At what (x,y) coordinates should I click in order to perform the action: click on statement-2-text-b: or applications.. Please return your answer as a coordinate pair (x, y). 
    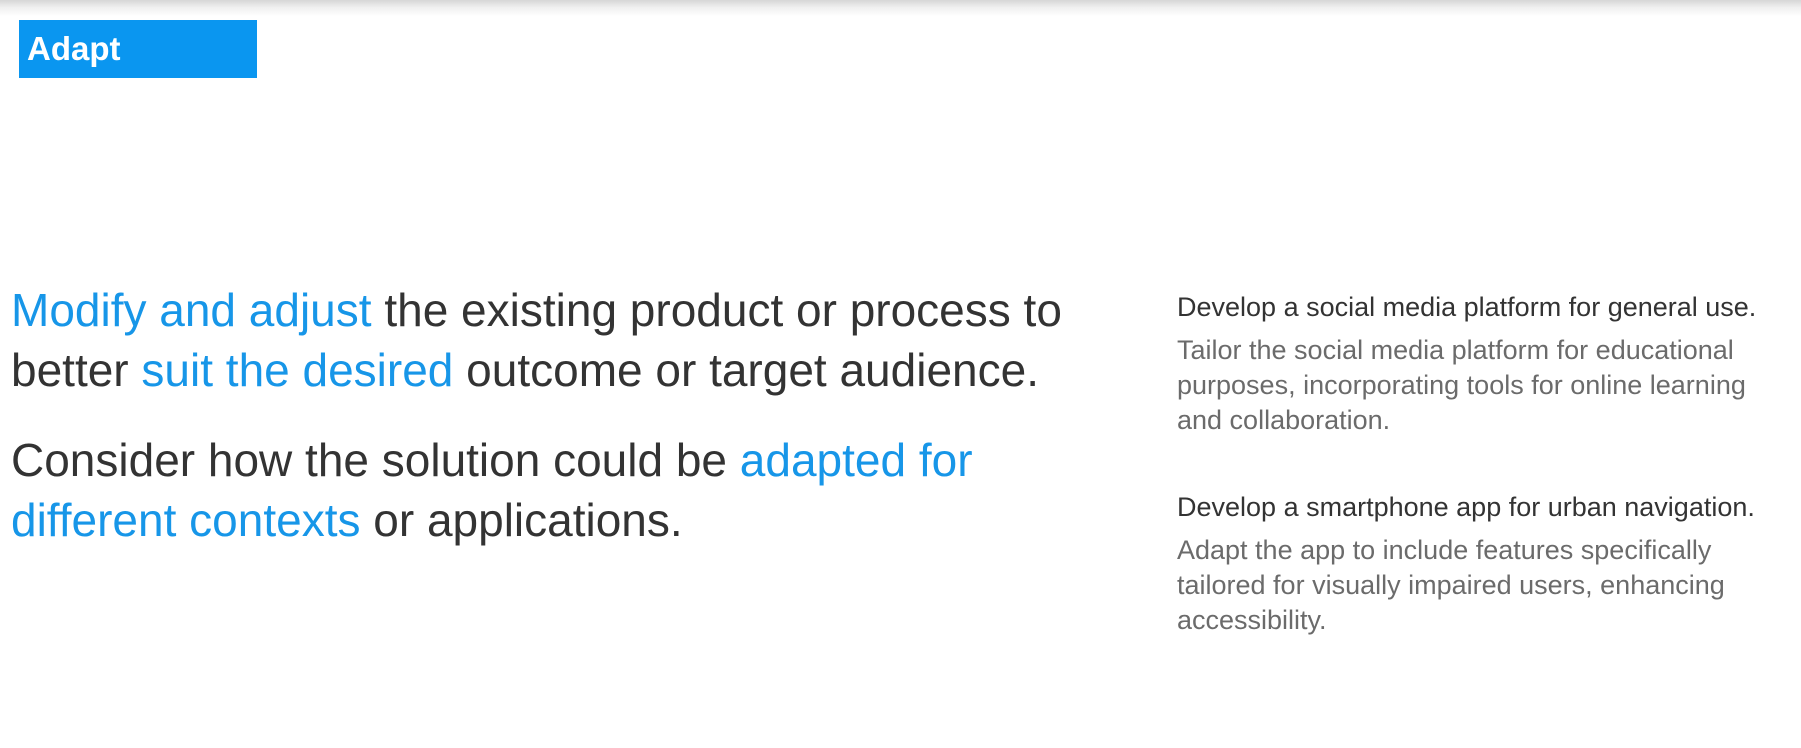
    Looking at the image, I should click on (521, 520).